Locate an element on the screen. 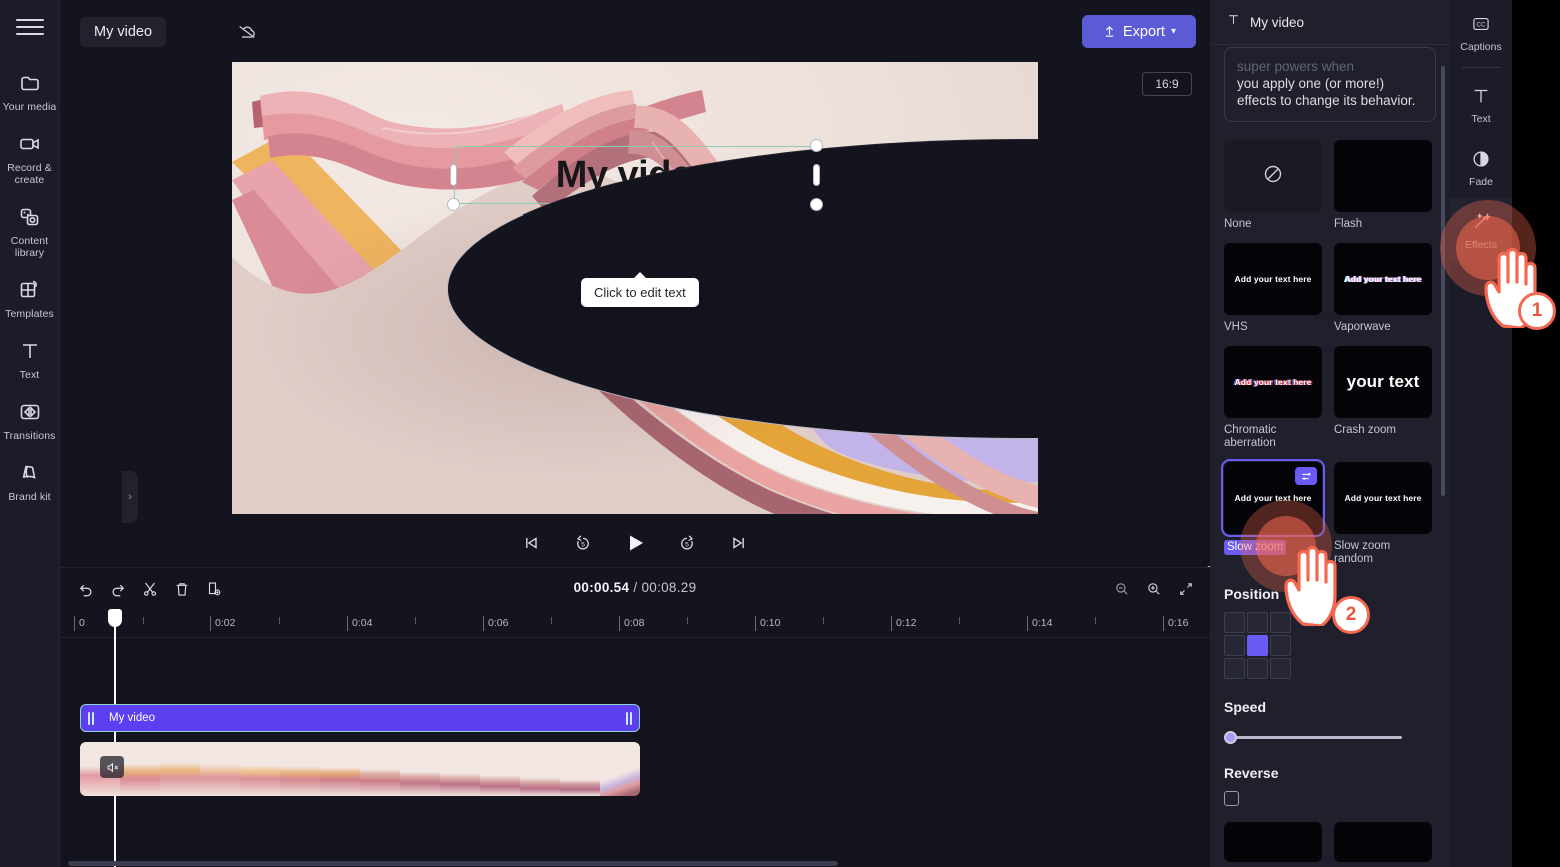  effect-item-flash: Flash is located at coordinates (1383, 185).